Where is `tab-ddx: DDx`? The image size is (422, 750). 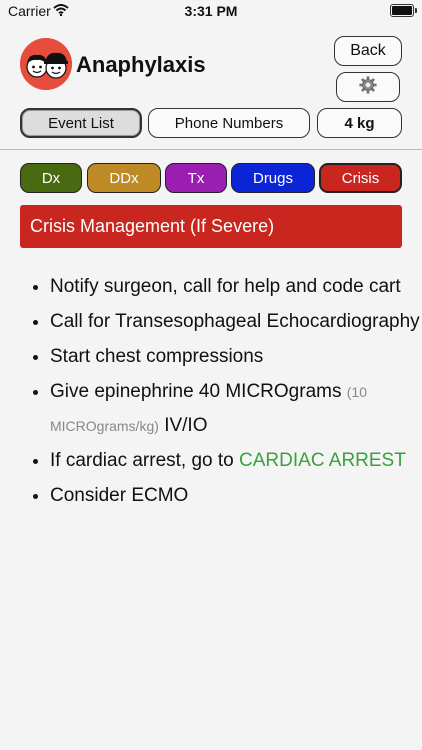
tab-ddx: DDx is located at coordinates (124, 178).